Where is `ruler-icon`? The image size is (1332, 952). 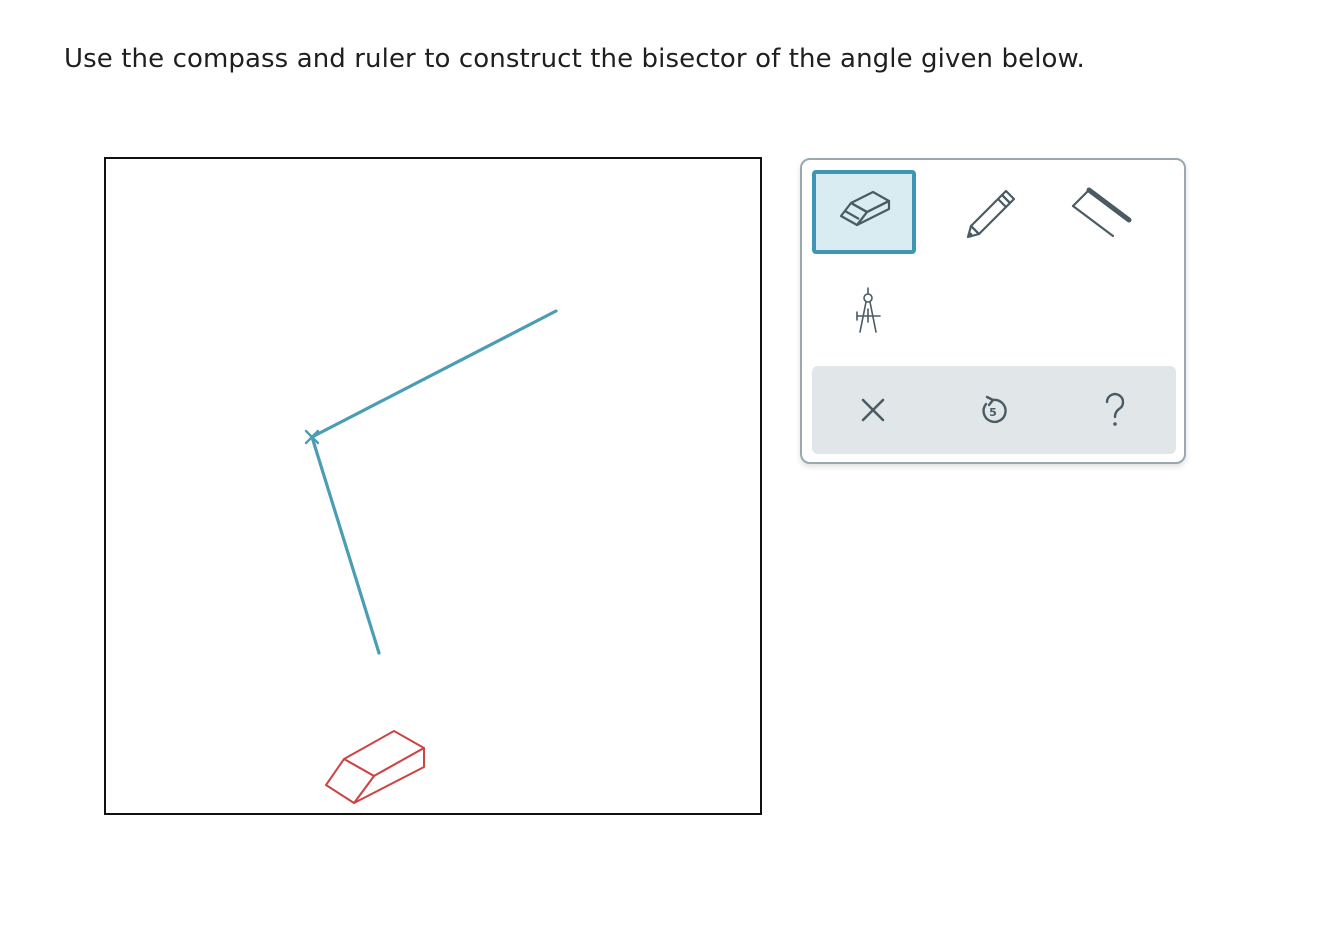 ruler-icon is located at coordinates (1101, 212).